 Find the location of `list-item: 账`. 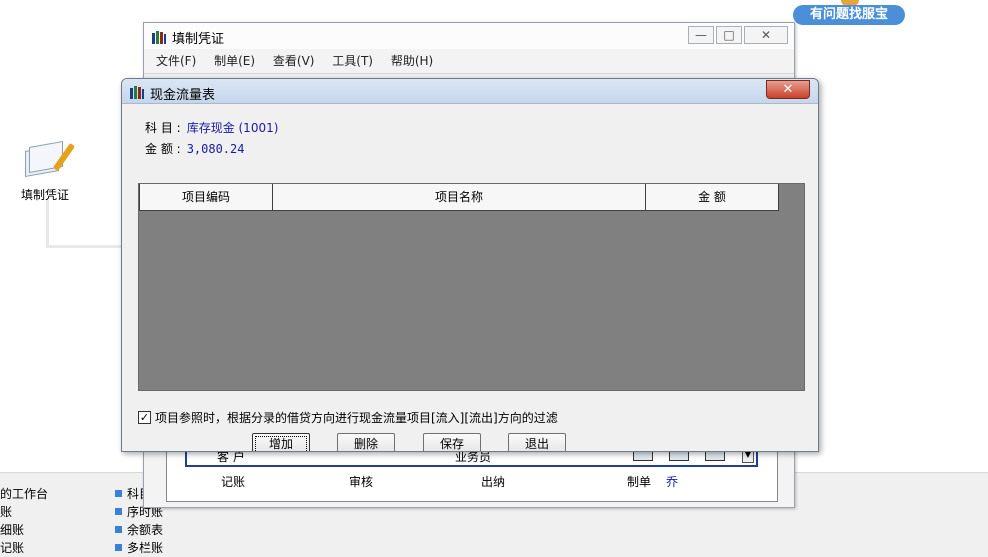

list-item: 账 is located at coordinates (24, 512).